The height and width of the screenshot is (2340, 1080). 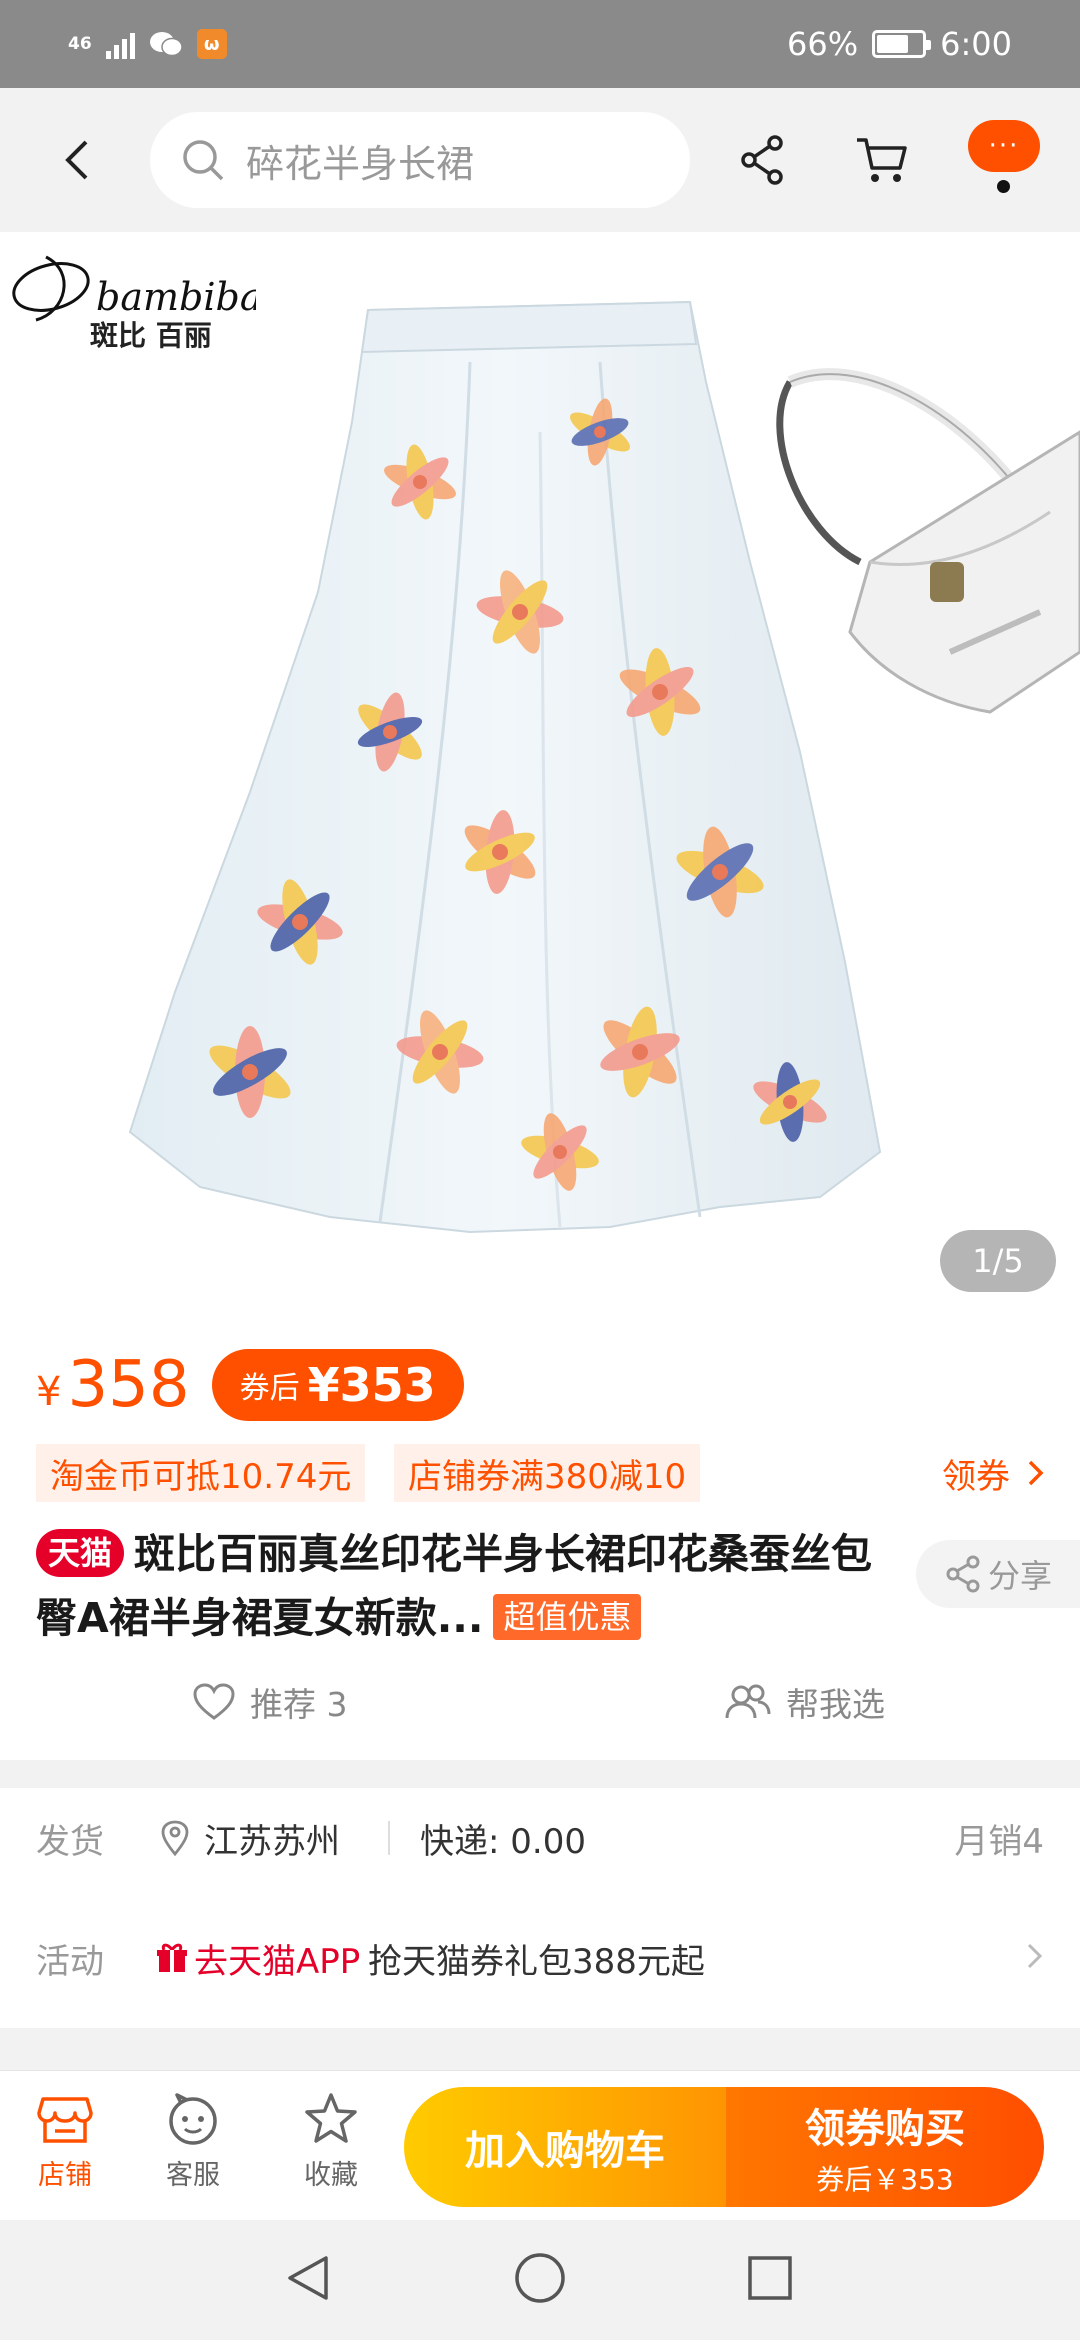 What do you see at coordinates (999, 1841) in the screenshot?
I see `monthly-sales: 月销4` at bounding box center [999, 1841].